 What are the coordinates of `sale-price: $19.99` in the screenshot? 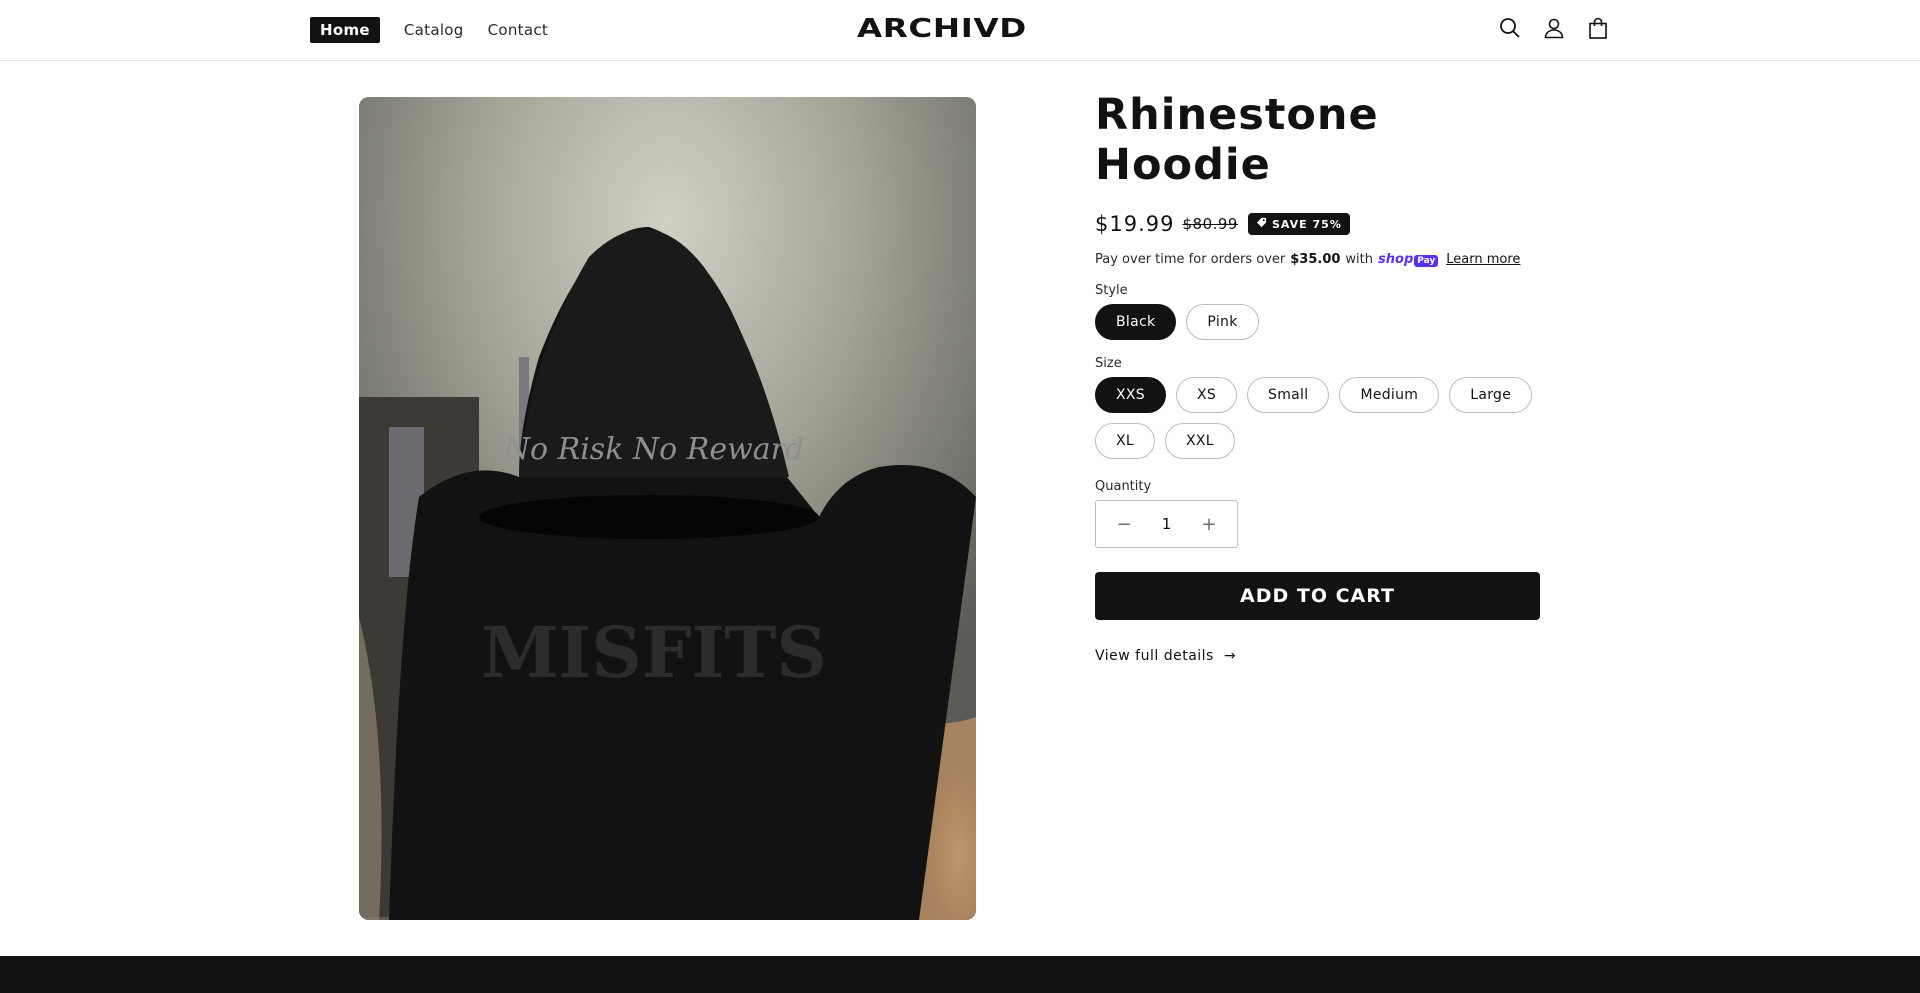 It's located at (1135, 224).